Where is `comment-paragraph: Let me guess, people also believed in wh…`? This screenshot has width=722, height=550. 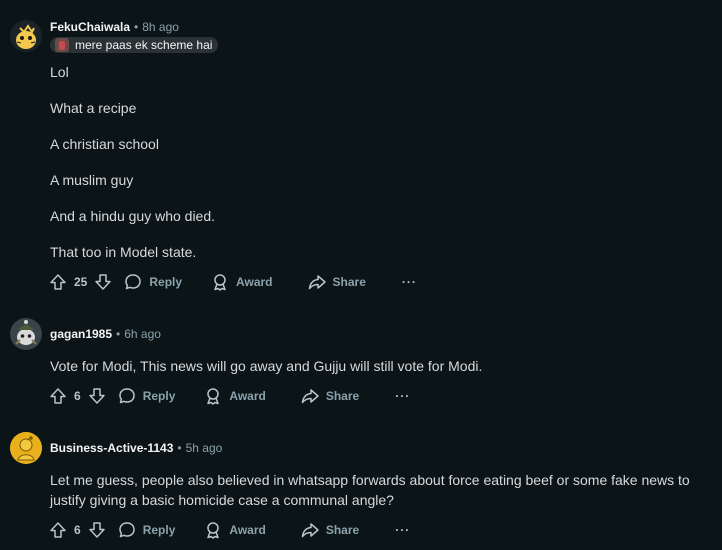 comment-paragraph: Let me guess, people also believed in wh… is located at coordinates (370, 490).